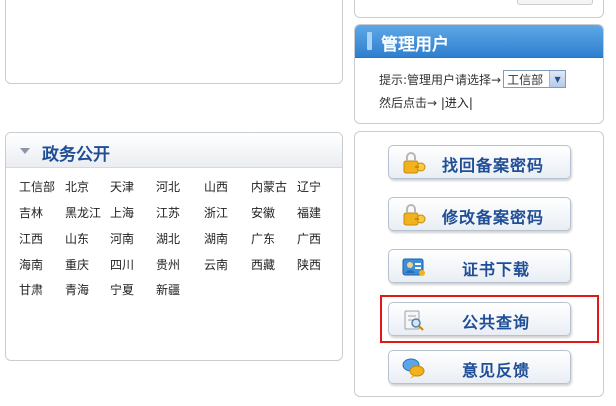 This screenshot has width=616, height=406. I want to click on region-link: 贵州, so click(168, 264).